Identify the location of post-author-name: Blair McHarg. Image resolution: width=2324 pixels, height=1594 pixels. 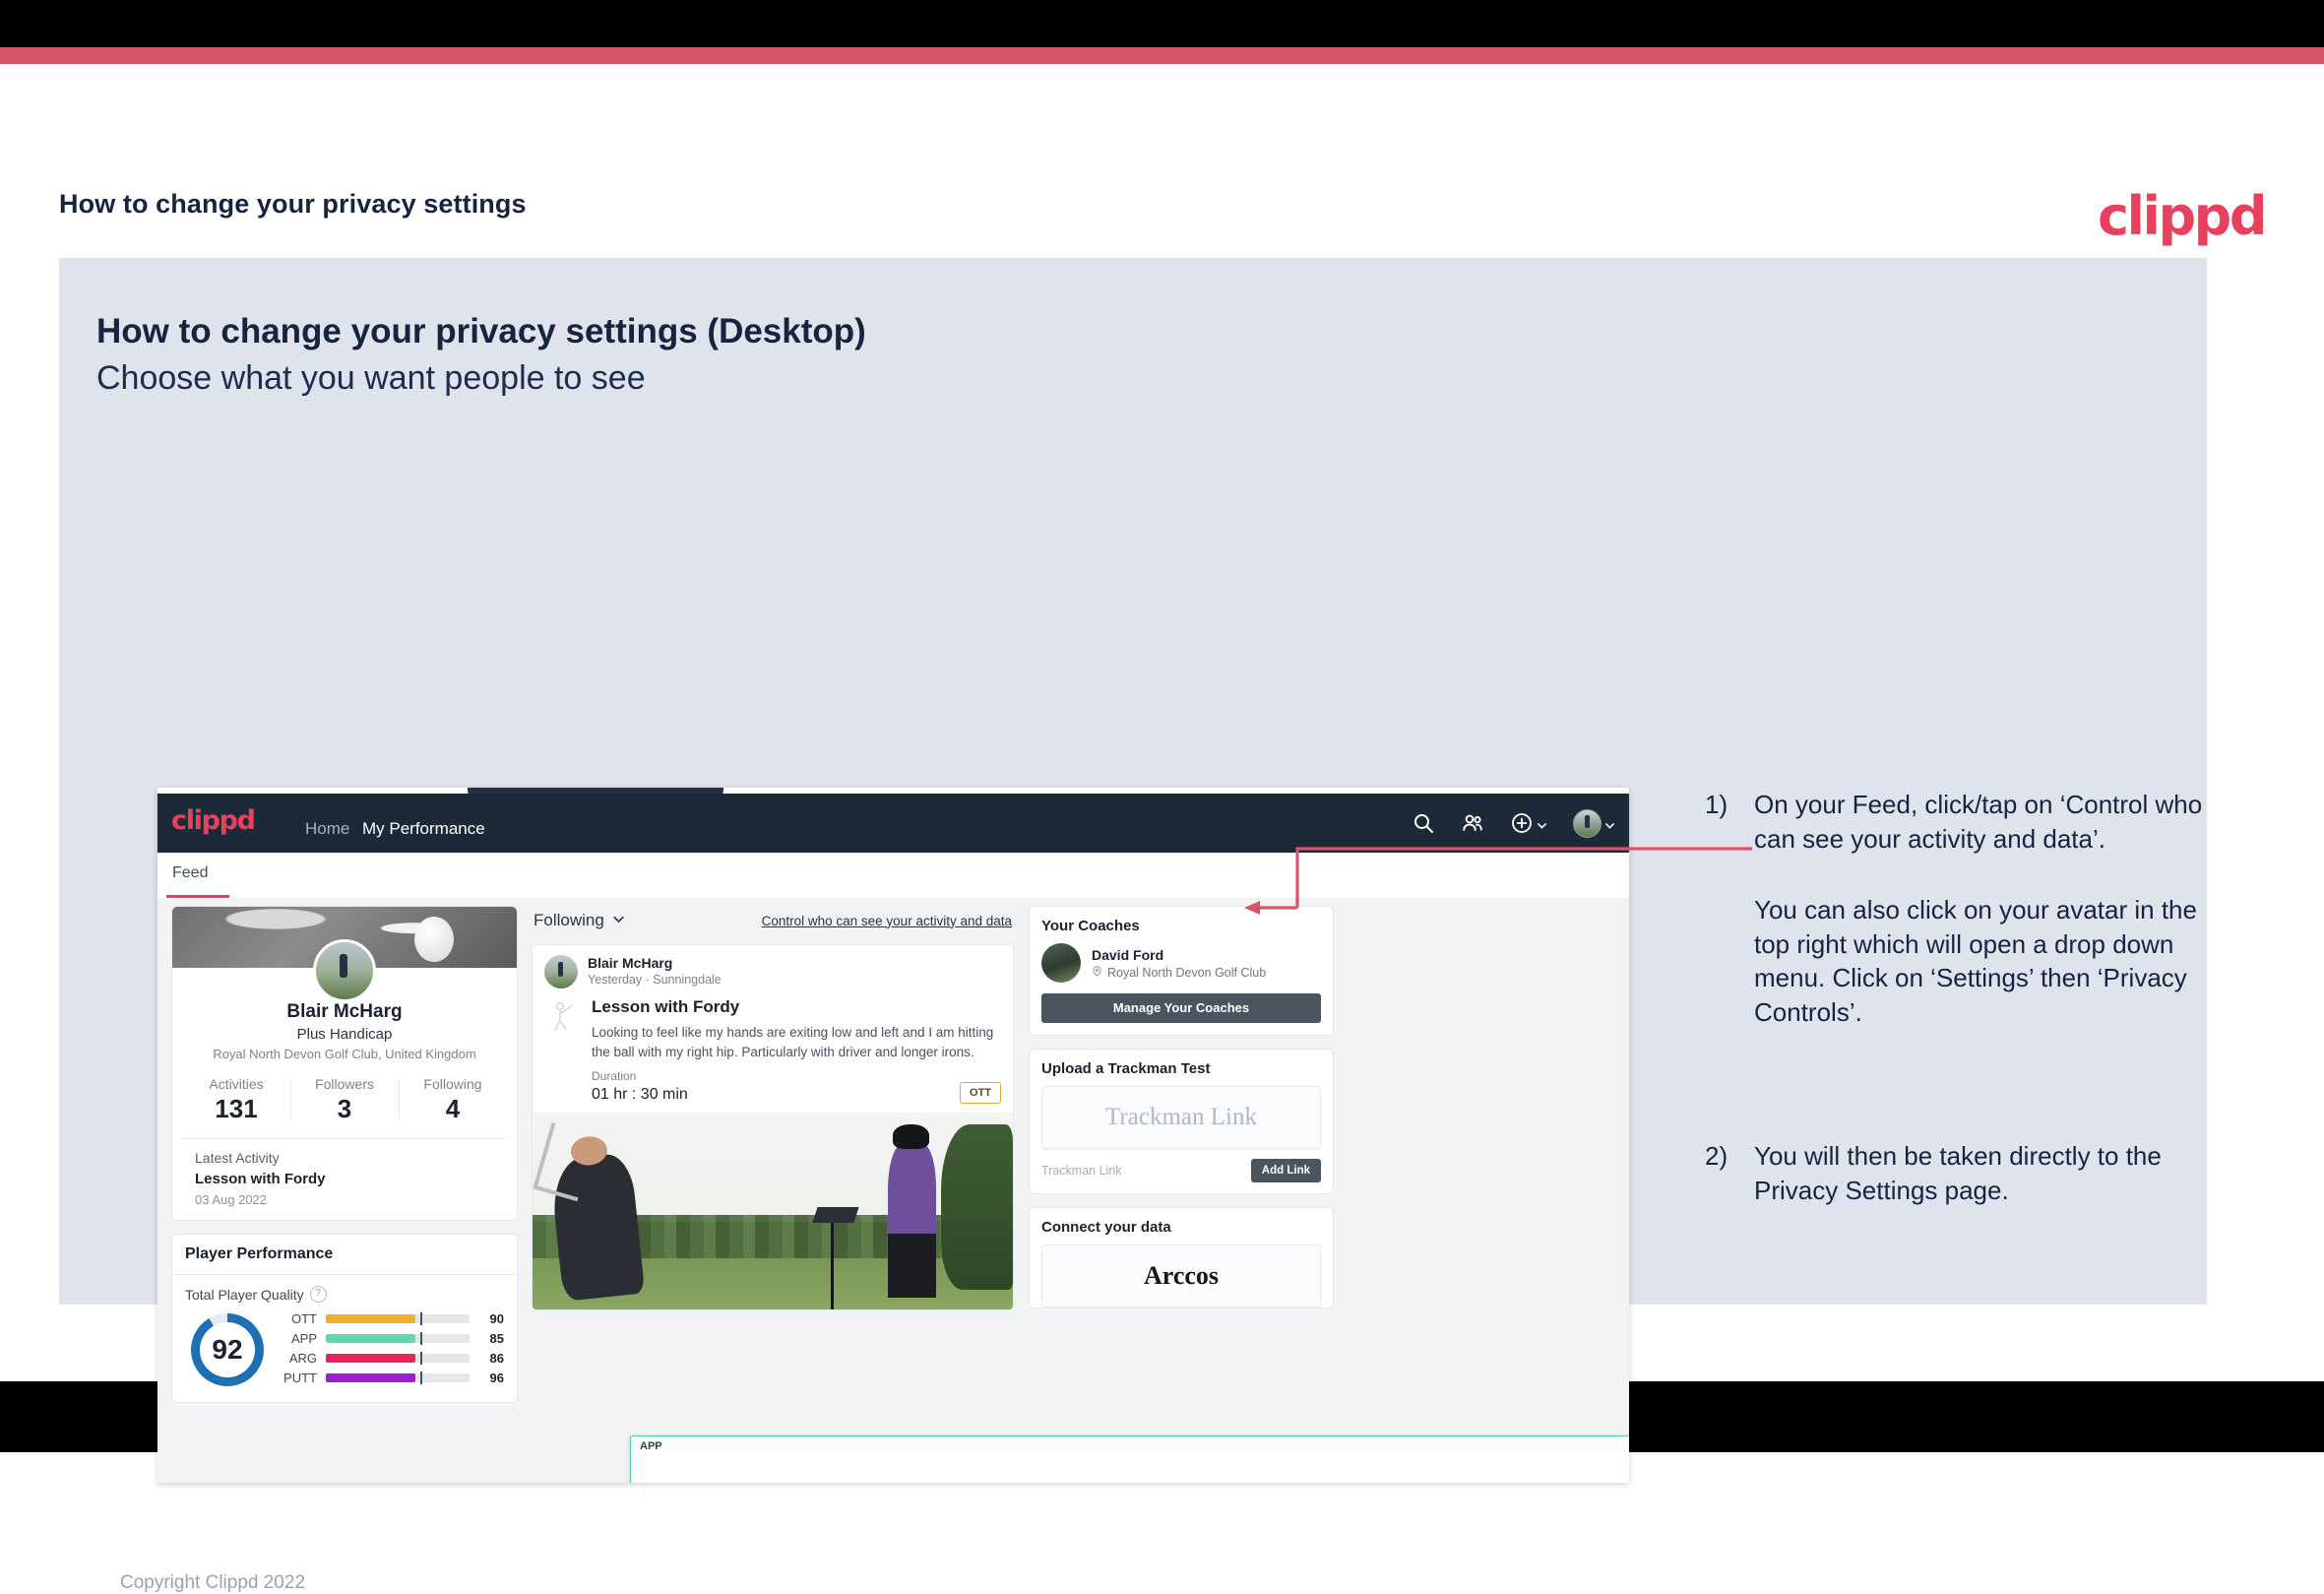
(630, 963).